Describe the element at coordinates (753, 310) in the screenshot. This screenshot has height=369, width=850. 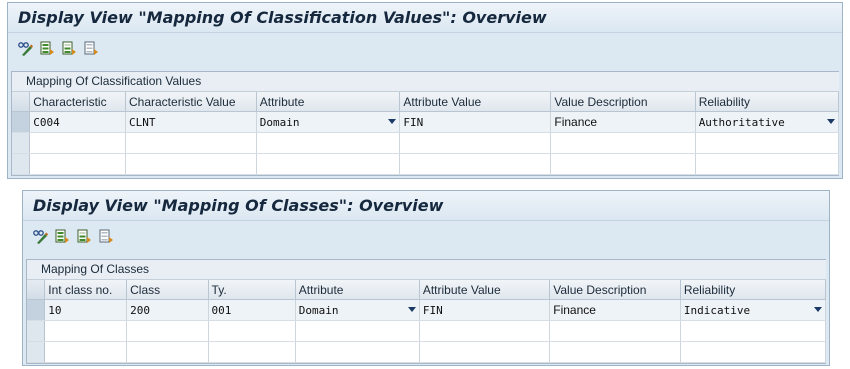
I see `reliability-dropdown: Indicative` at that location.